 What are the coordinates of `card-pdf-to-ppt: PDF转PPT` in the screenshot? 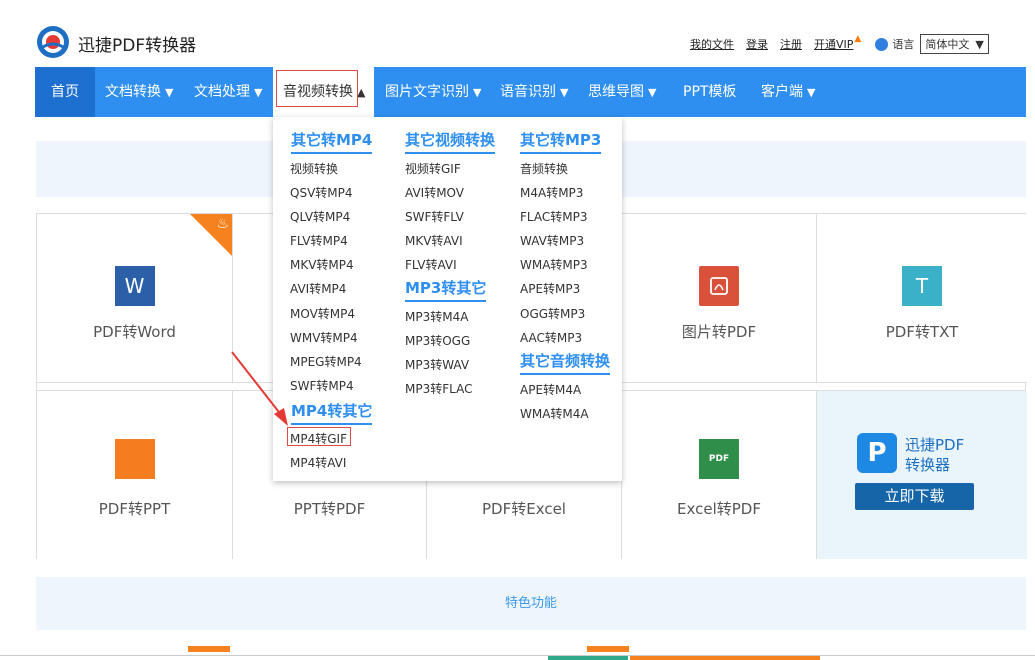 It's located at (135, 475).